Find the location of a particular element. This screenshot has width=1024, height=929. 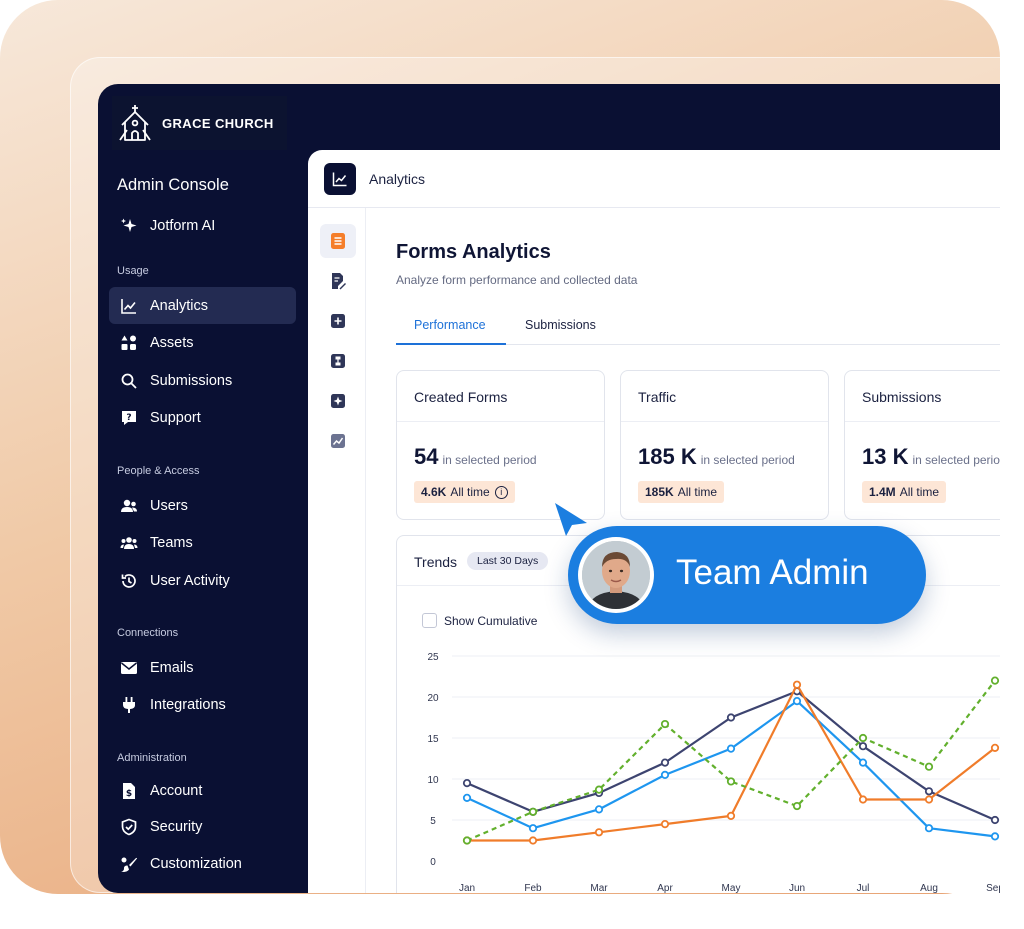

sidebar-item-teams: Teams is located at coordinates (202, 542).